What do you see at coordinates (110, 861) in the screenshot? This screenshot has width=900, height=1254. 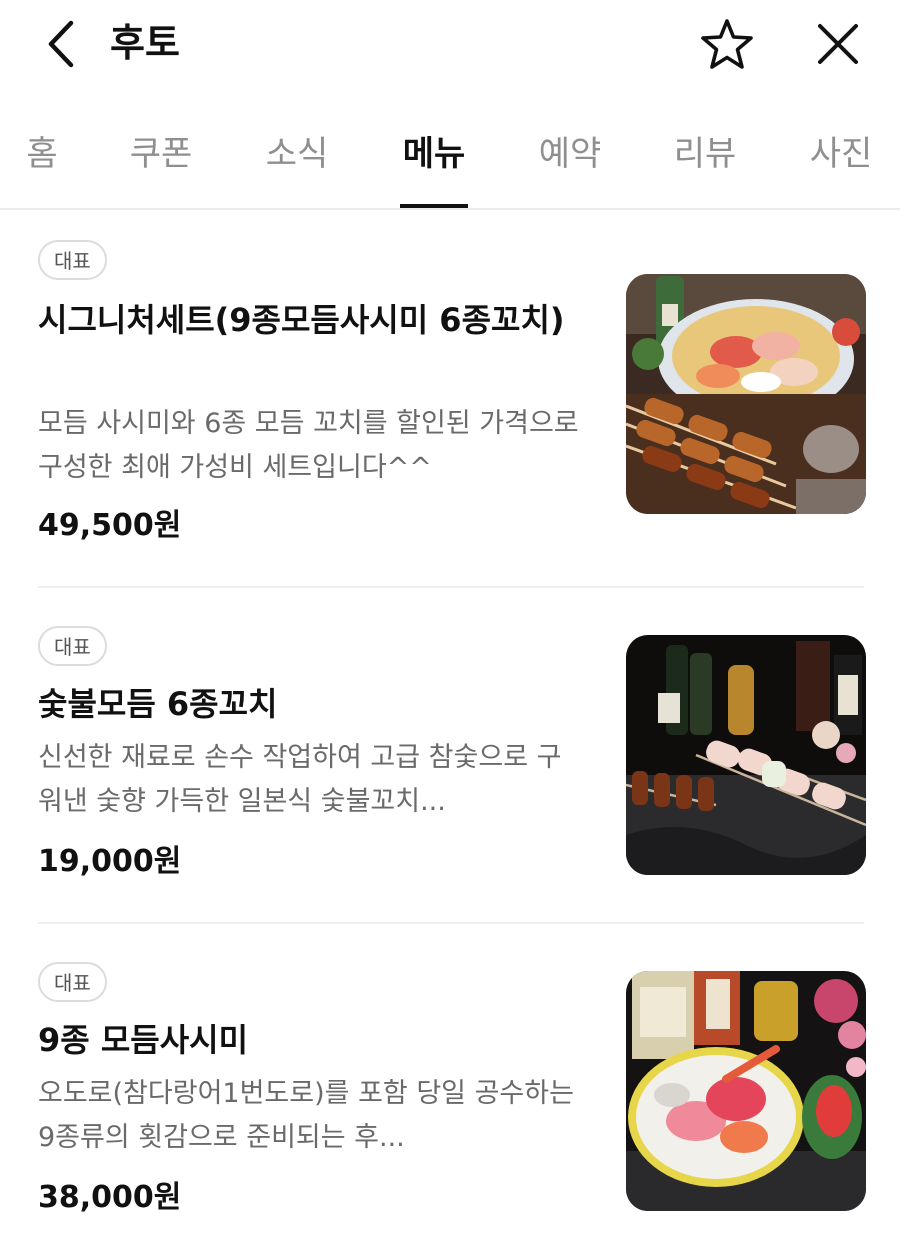 I see `menu-item-price: 19,000원` at bounding box center [110, 861].